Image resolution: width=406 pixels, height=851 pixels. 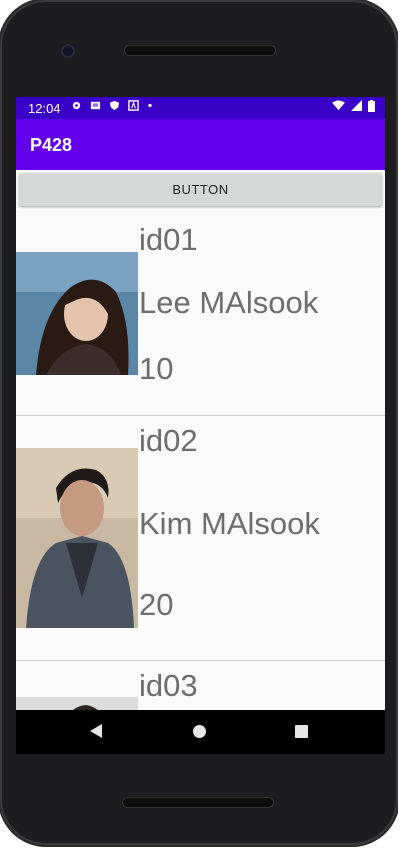 I want to click on status-right-icons, so click(x=353, y=107).